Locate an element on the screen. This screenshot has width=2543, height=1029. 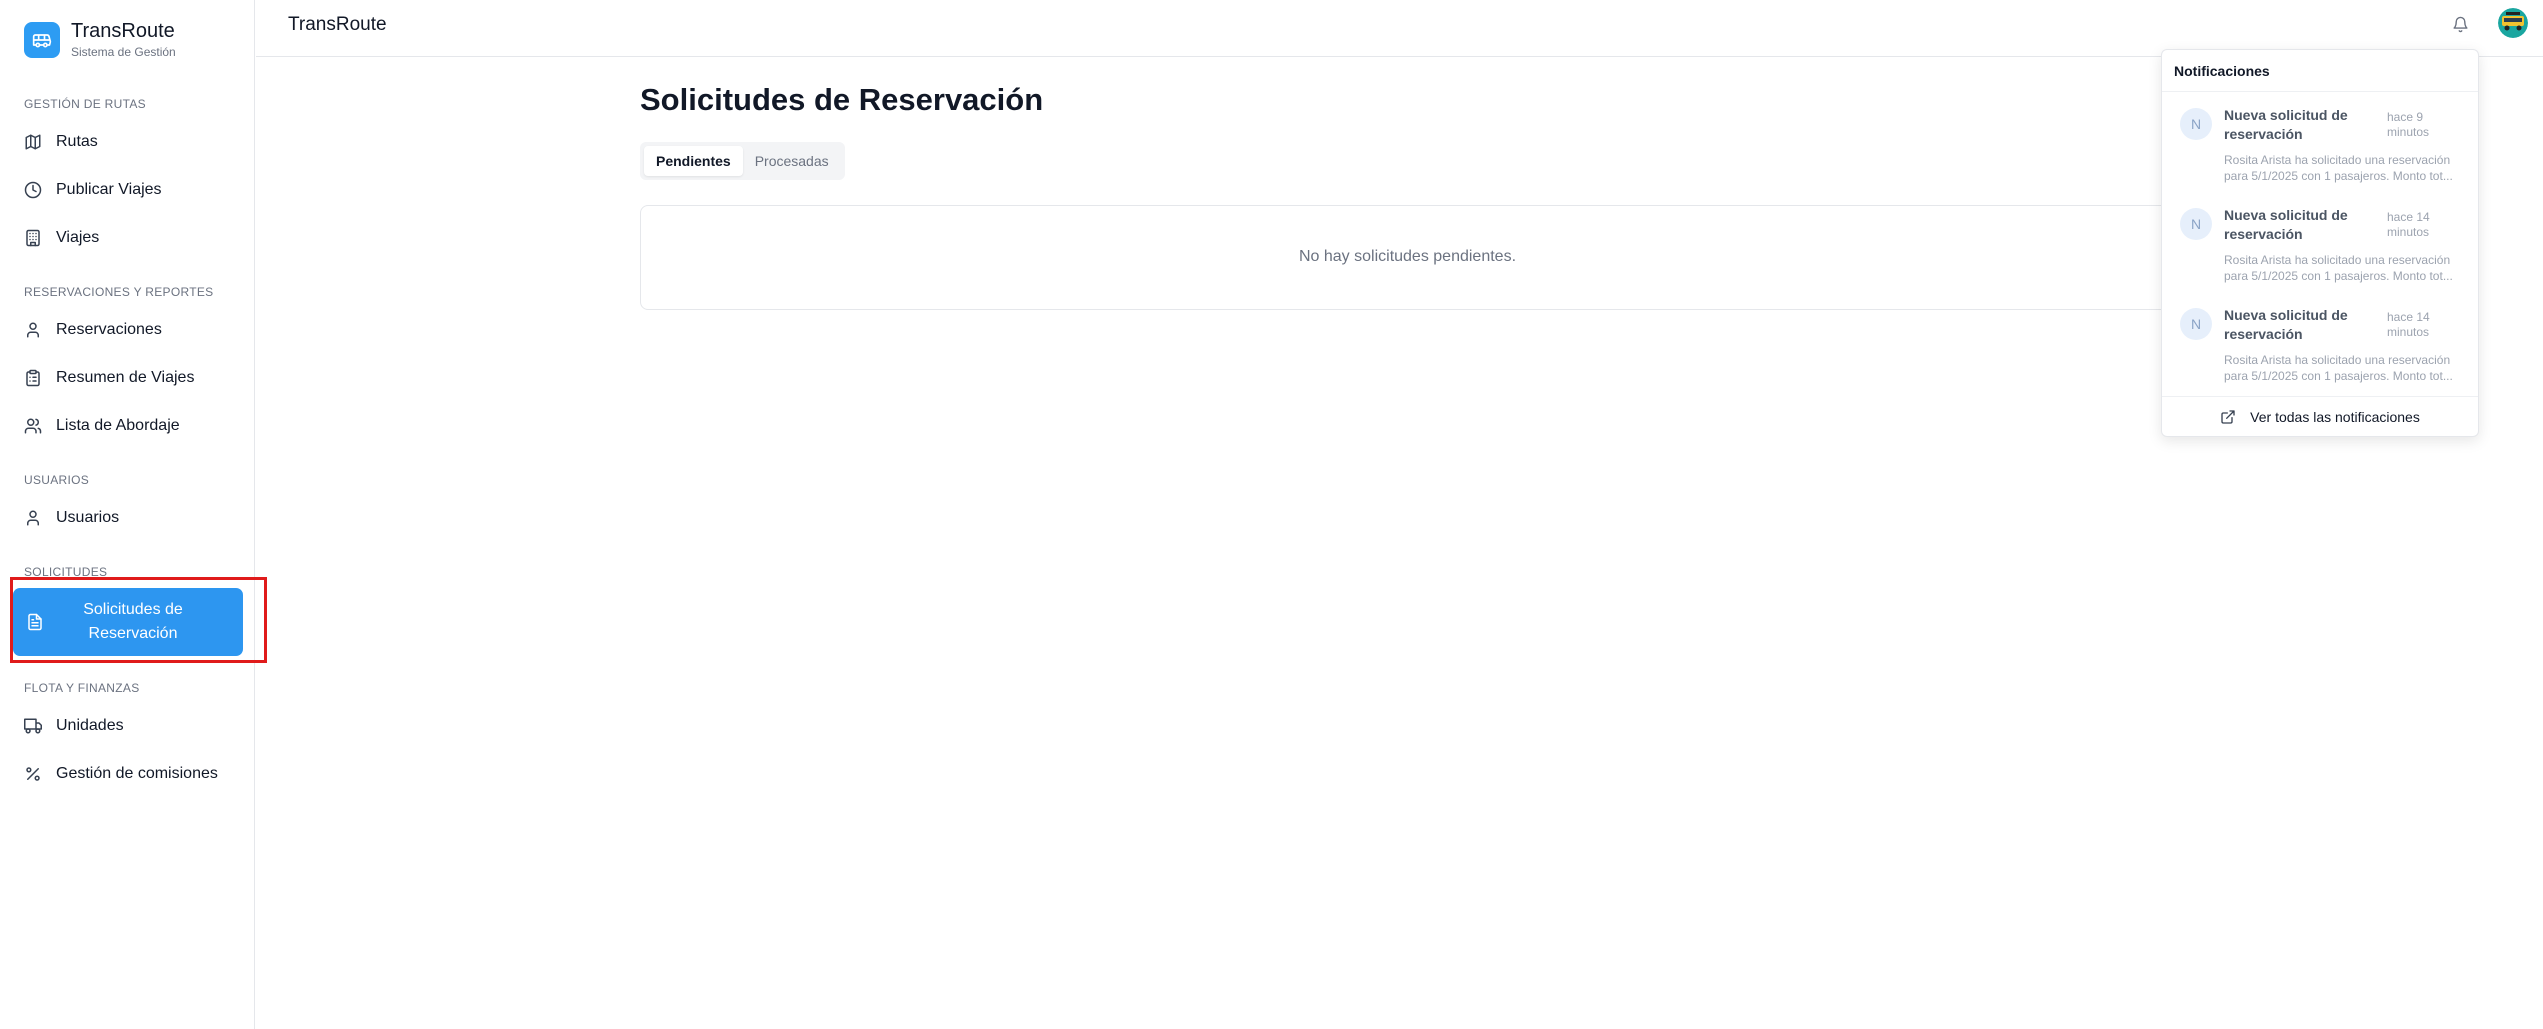
sidebar-item-label: Solicitudes de Reservación is located at coordinates (133, 621).